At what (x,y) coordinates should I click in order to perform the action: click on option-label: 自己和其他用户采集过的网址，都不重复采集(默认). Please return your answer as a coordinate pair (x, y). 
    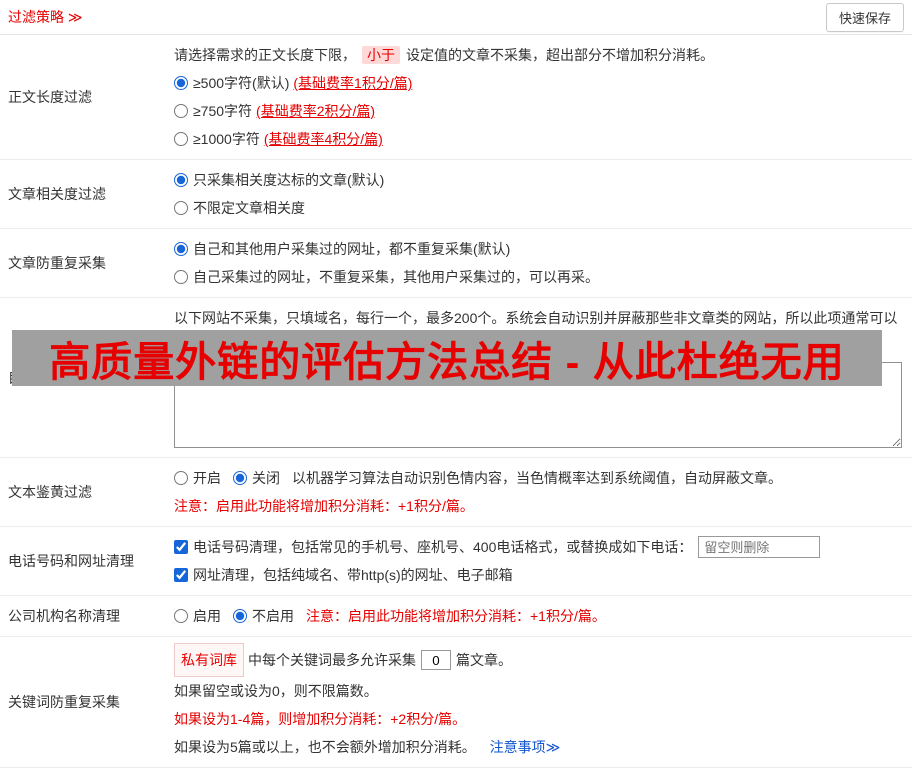
    Looking at the image, I should click on (352, 249).